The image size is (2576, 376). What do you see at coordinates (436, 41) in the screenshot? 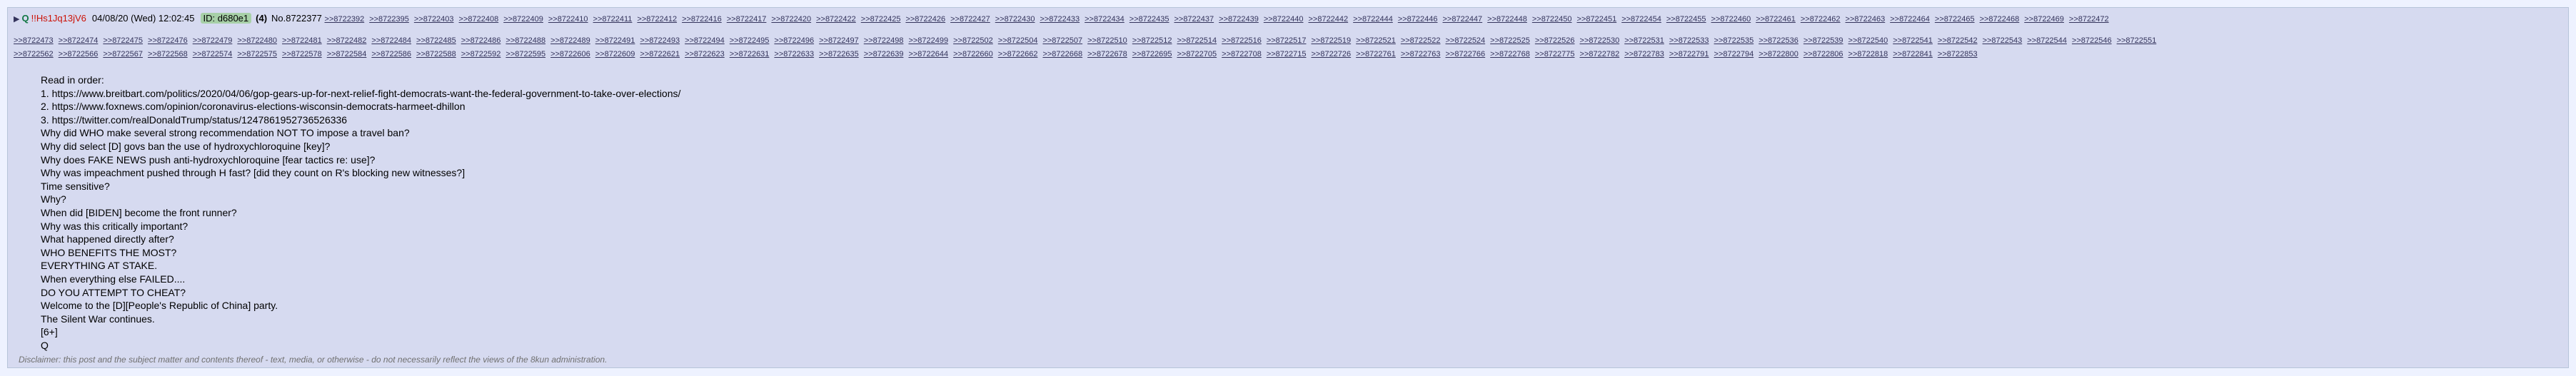
I see `reply-link: >>8722485` at bounding box center [436, 41].